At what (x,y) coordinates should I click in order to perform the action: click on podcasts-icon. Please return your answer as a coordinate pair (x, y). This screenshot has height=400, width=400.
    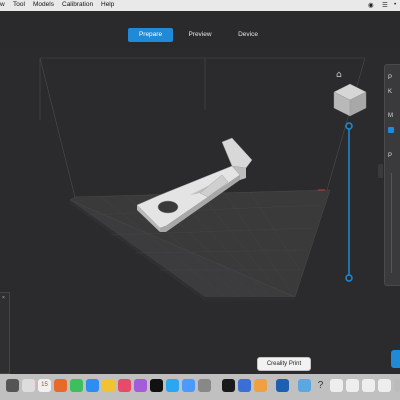
    Looking at the image, I should click on (140, 385).